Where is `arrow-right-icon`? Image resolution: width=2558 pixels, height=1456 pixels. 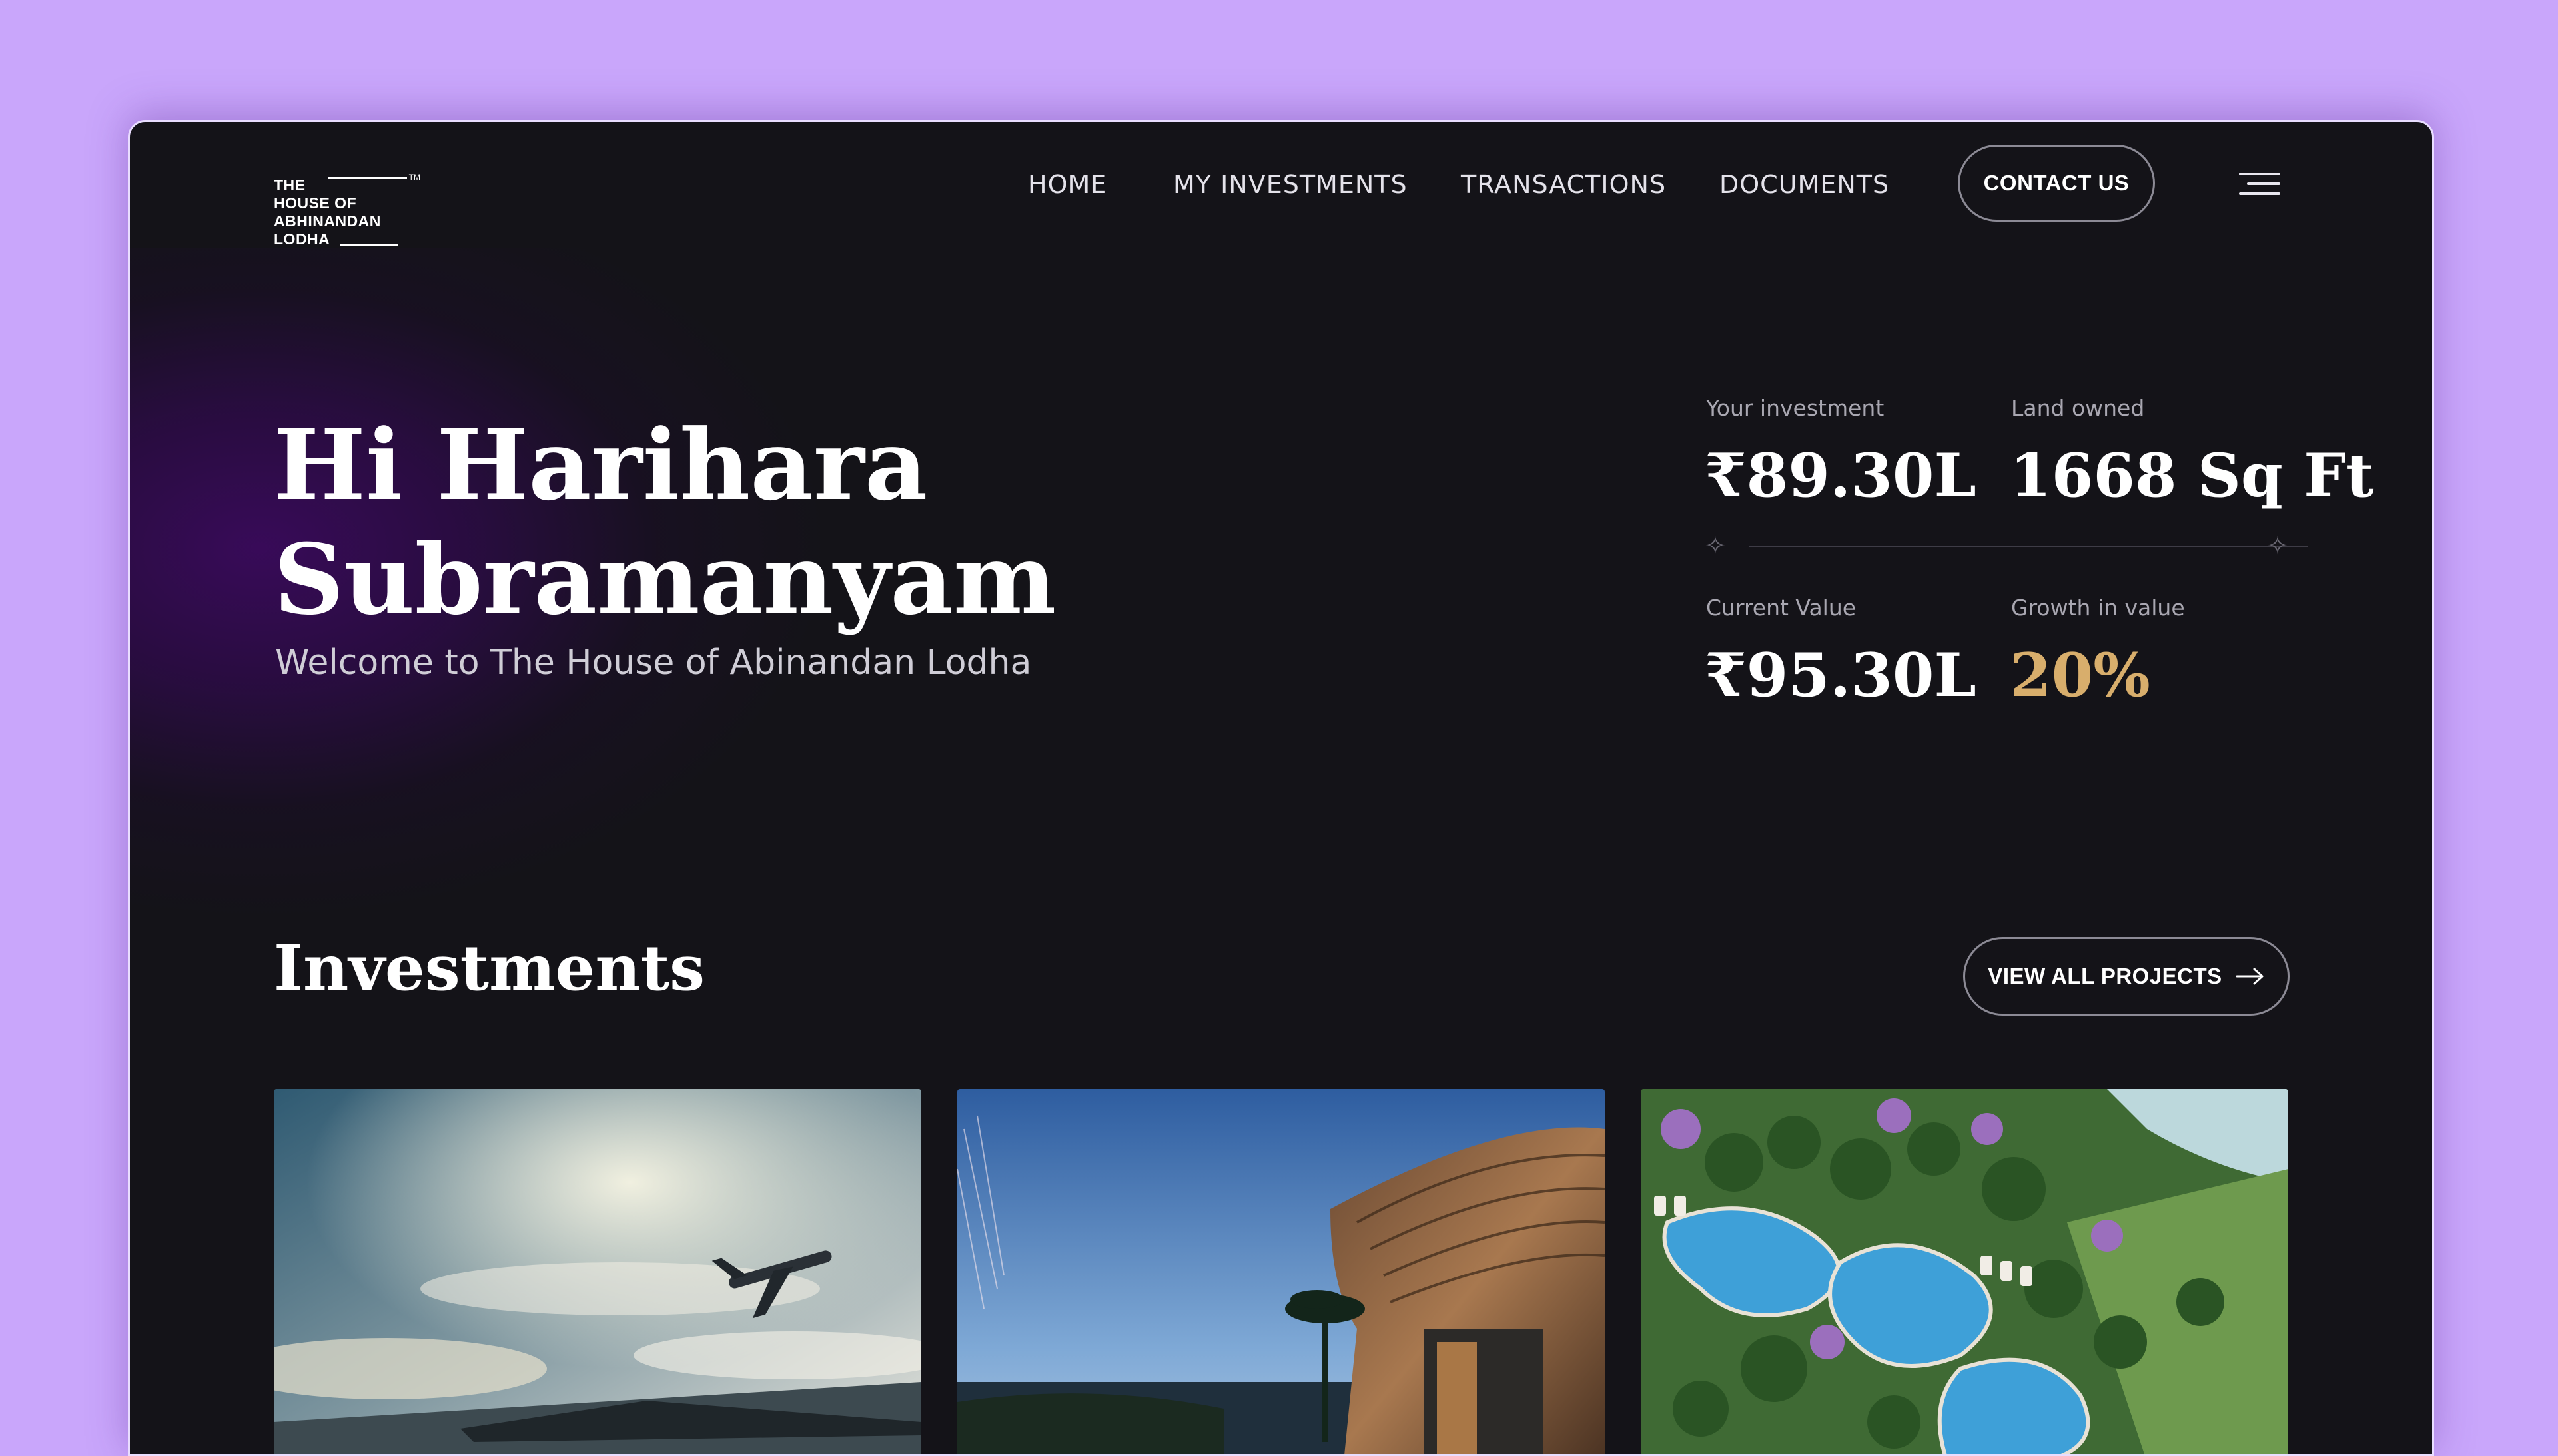 arrow-right-icon is located at coordinates (2250, 976).